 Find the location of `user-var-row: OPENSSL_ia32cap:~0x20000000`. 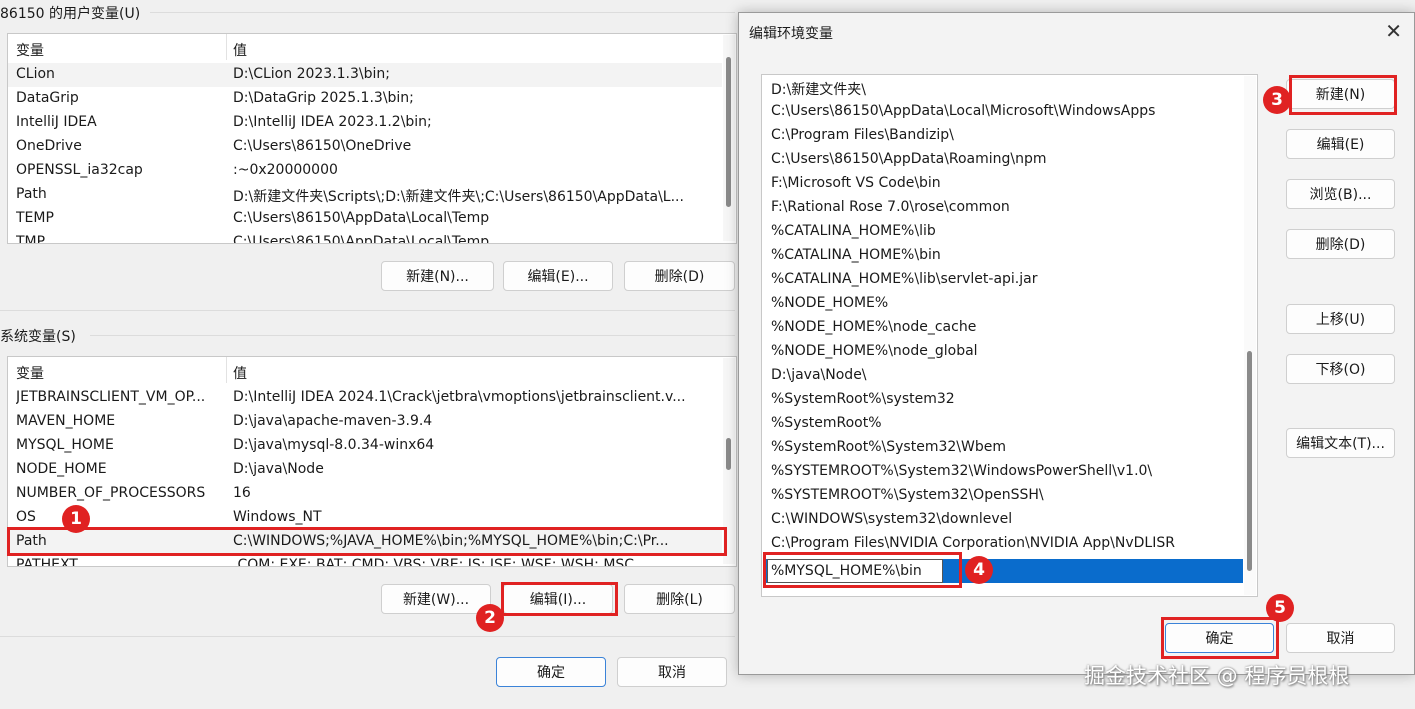

user-var-row: OPENSSL_ia32cap:~0x20000000 is located at coordinates (365, 171).